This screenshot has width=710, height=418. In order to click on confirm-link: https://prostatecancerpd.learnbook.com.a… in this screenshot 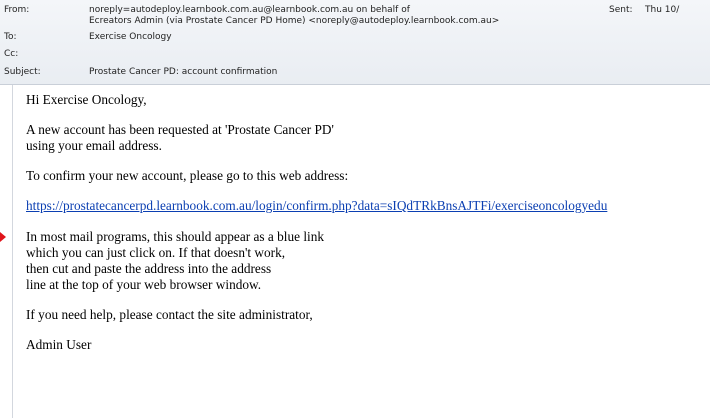, I will do `click(316, 206)`.